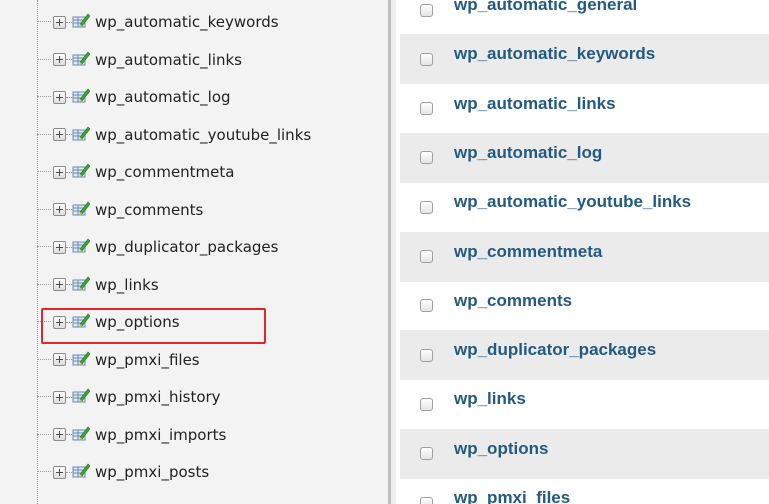 The width and height of the screenshot is (769, 504). I want to click on table-link: wp_duplicator_packages, so click(555, 350).